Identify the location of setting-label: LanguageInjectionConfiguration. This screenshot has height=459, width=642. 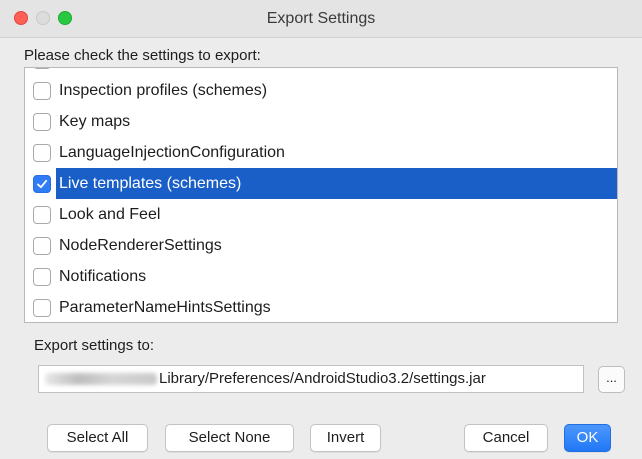
(172, 152).